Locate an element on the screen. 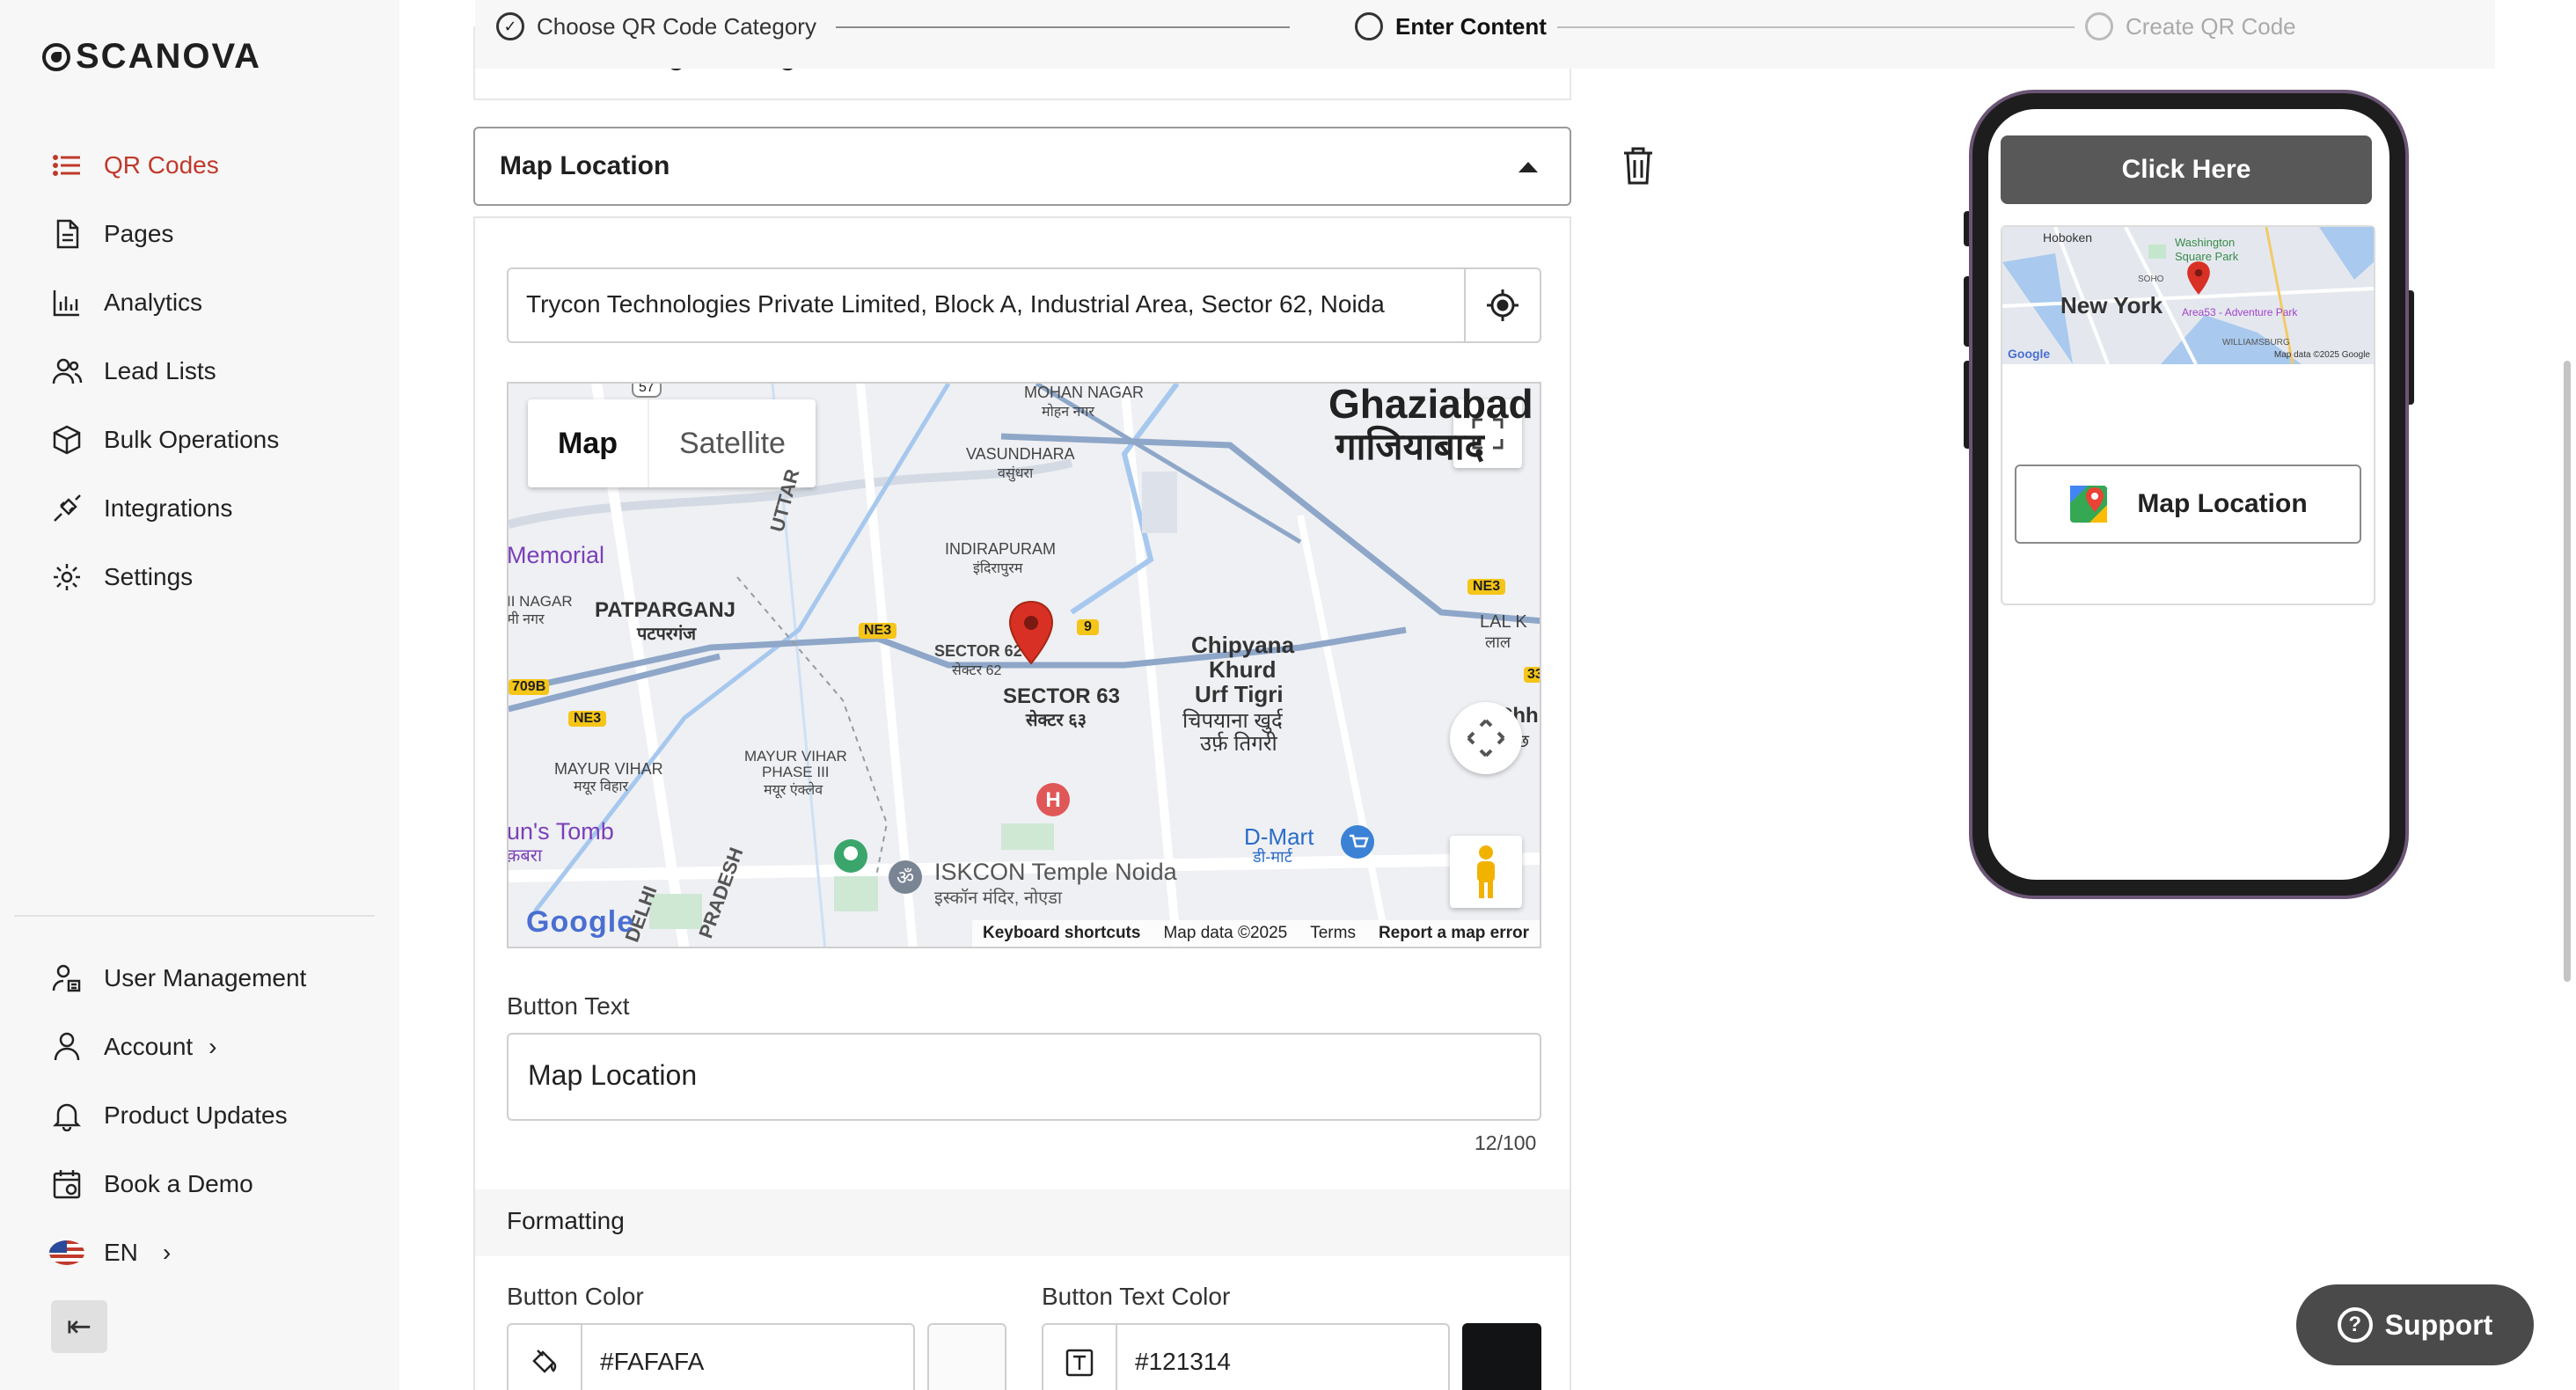 The height and width of the screenshot is (1390, 2576). map-label: मी नगर is located at coordinates (526, 619).